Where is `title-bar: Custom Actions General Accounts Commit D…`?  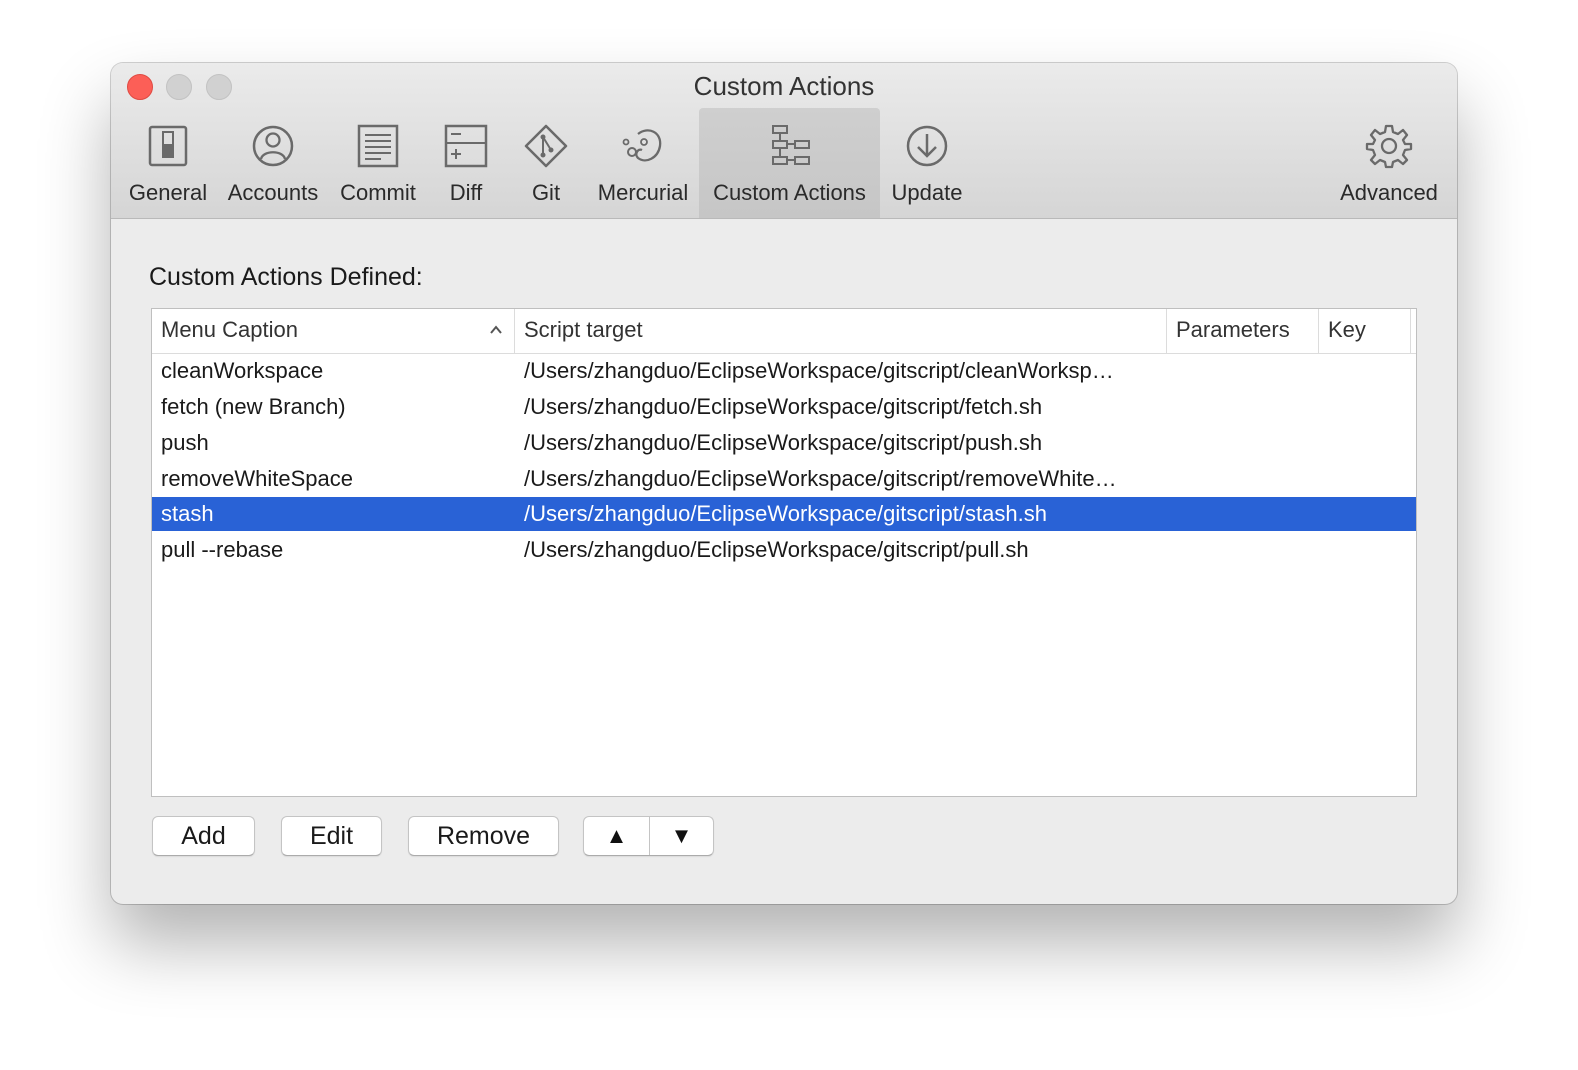 title-bar: Custom Actions General Accounts Commit D… is located at coordinates (784, 141).